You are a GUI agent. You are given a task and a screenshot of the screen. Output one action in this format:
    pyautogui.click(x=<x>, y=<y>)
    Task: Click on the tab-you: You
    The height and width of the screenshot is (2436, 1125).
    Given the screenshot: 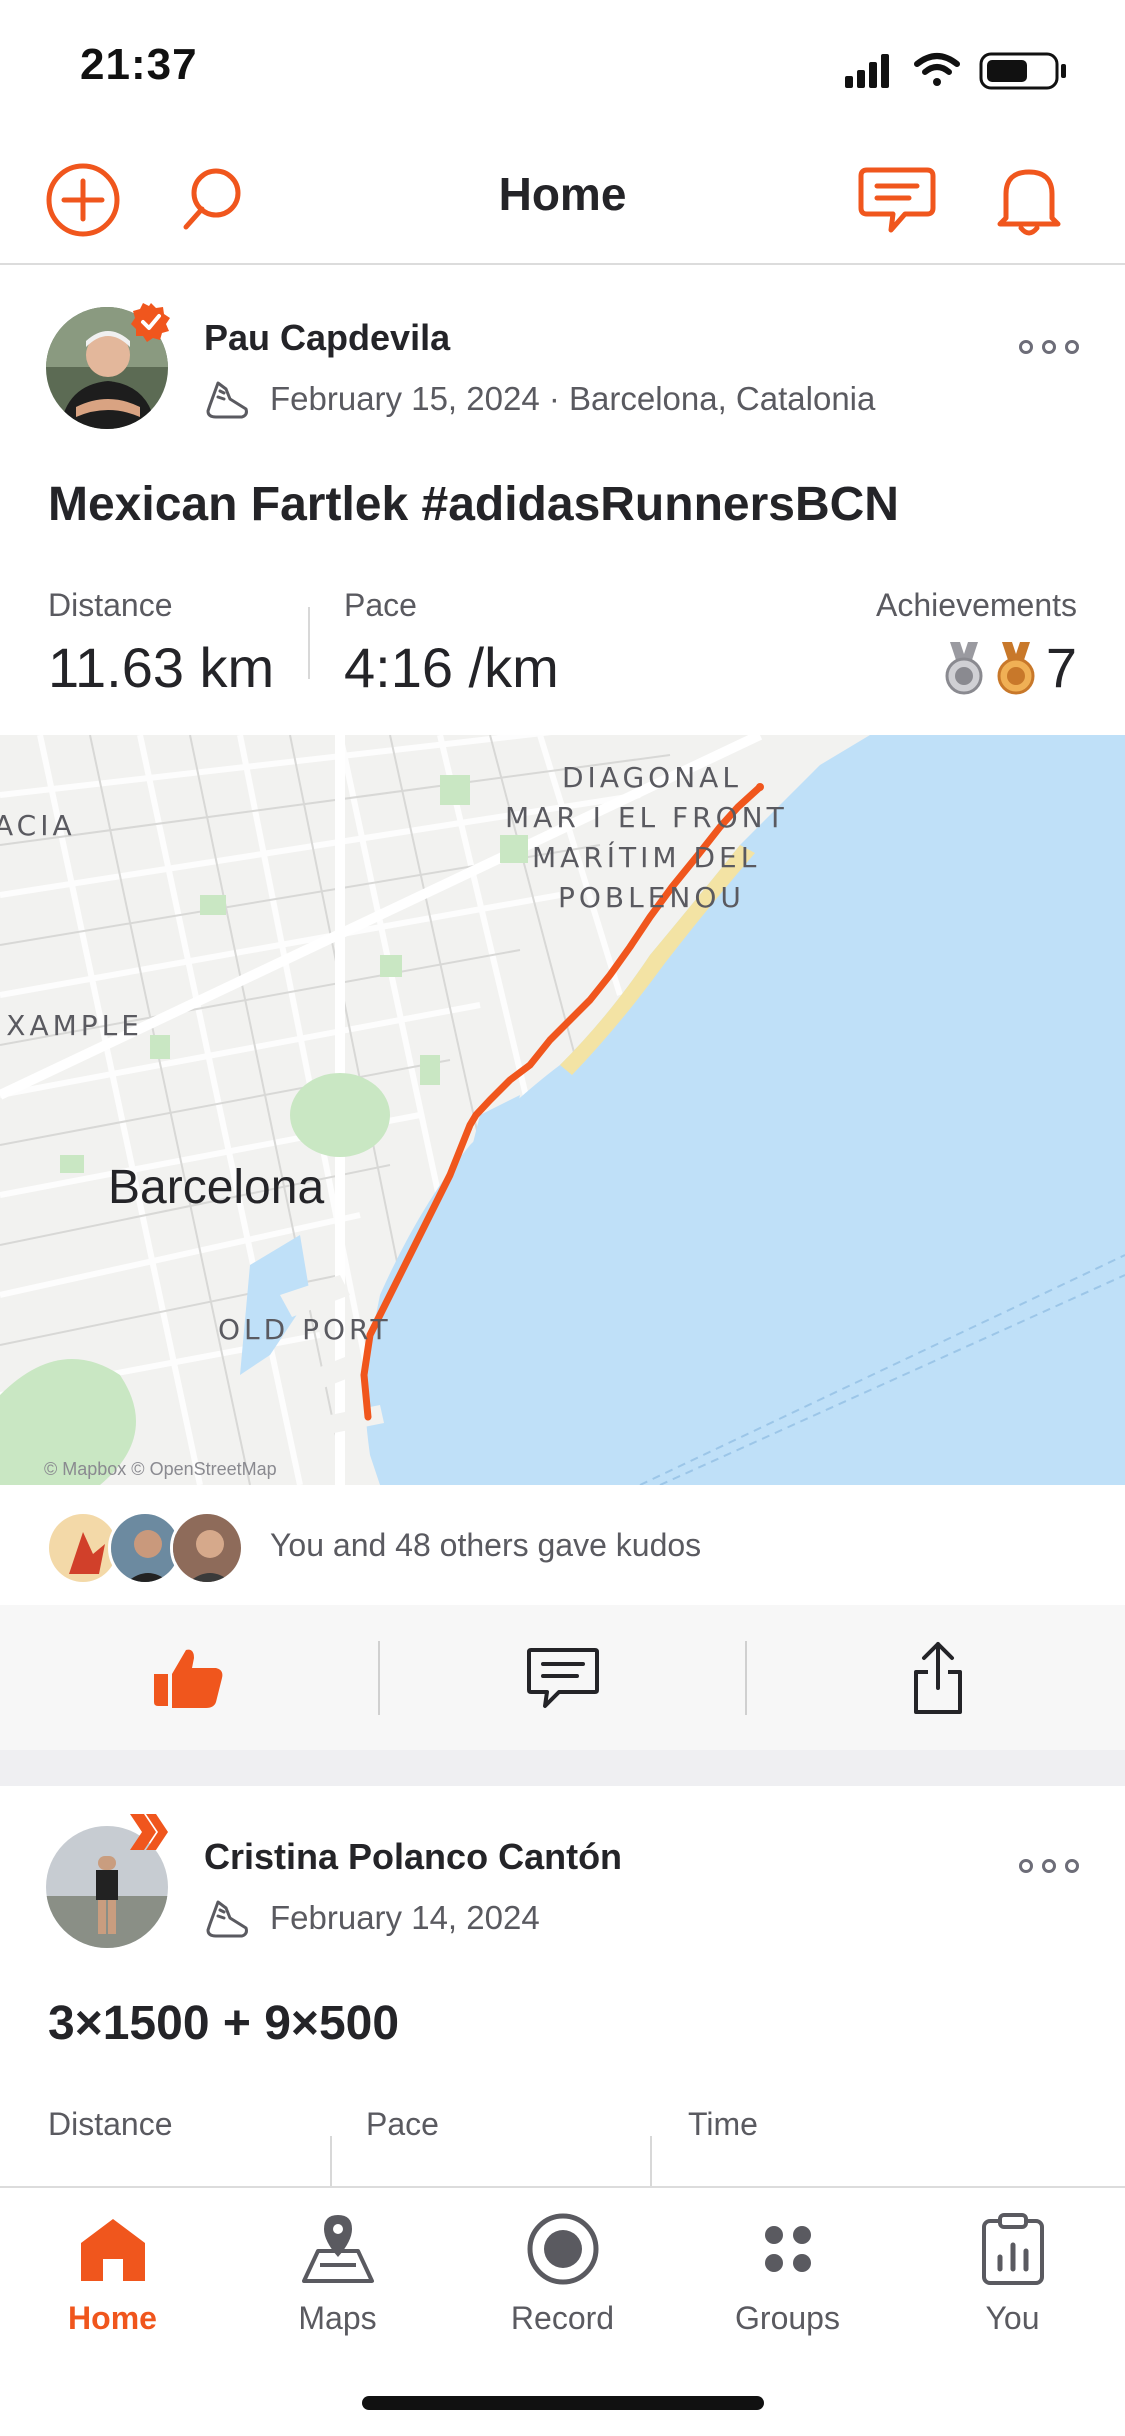 What is the action you would take?
    pyautogui.click(x=1012, y=2279)
    